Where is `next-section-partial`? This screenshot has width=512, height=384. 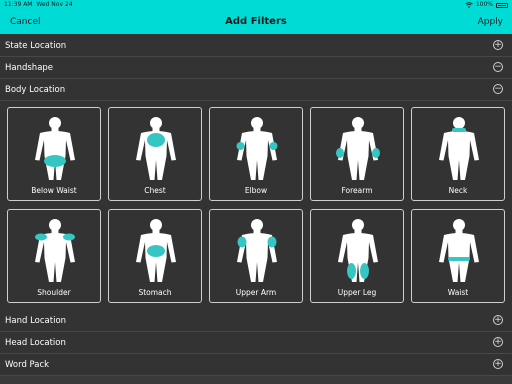 next-section-partial is located at coordinates (256, 380).